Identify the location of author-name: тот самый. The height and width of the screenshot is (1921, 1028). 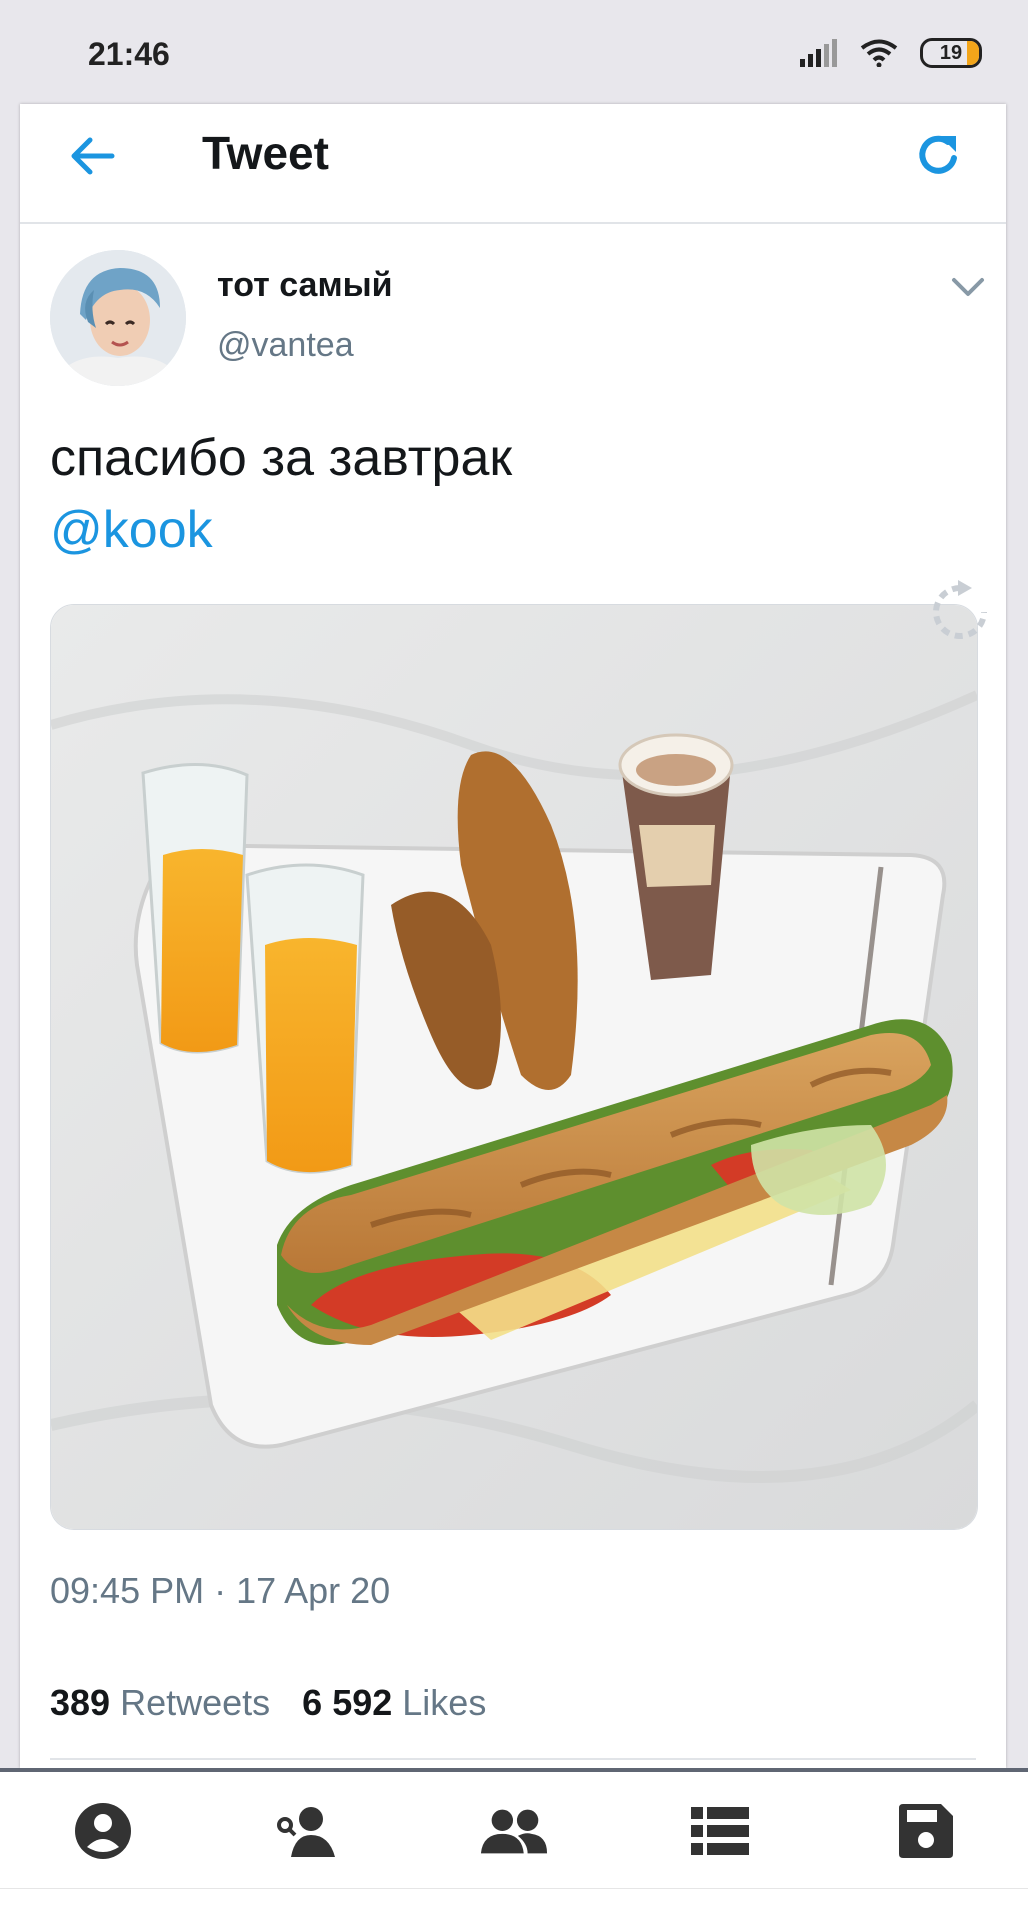
(305, 285).